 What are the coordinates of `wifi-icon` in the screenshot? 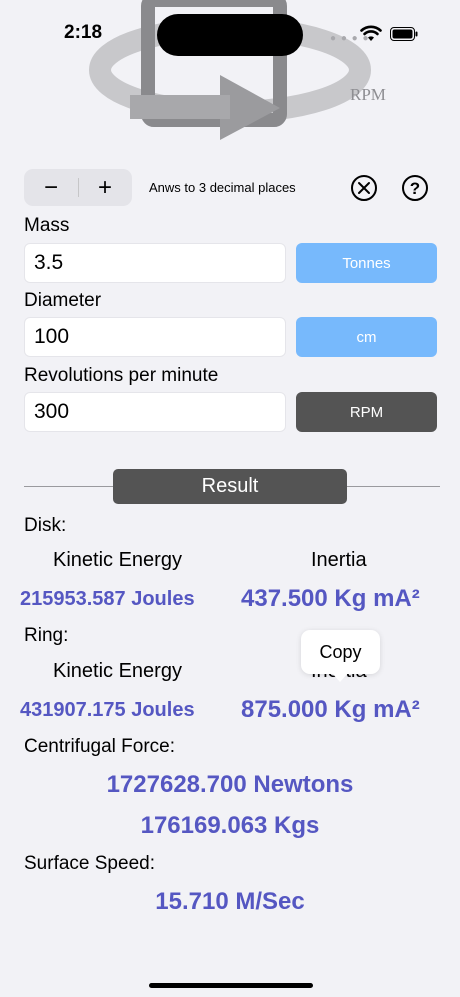 It's located at (371, 33).